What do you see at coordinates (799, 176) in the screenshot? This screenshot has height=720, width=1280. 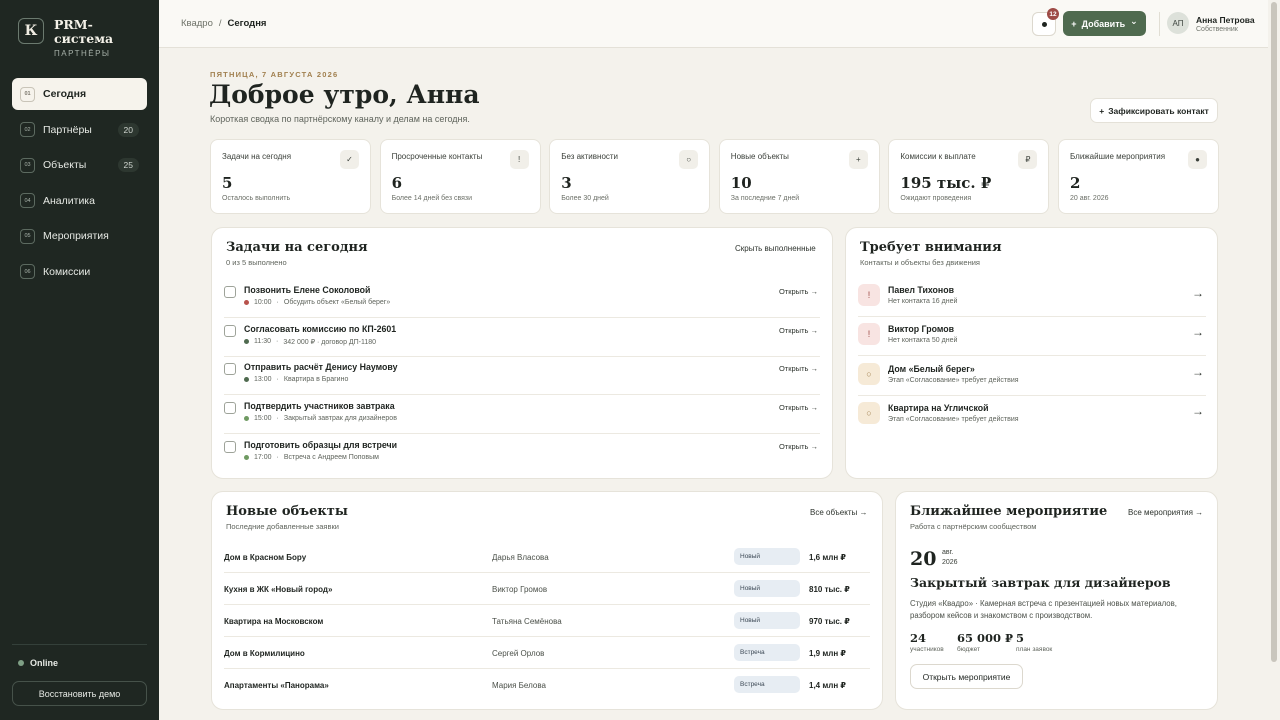 I see `kpi-card: Новые объекты +10 За последние 7 дней` at bounding box center [799, 176].